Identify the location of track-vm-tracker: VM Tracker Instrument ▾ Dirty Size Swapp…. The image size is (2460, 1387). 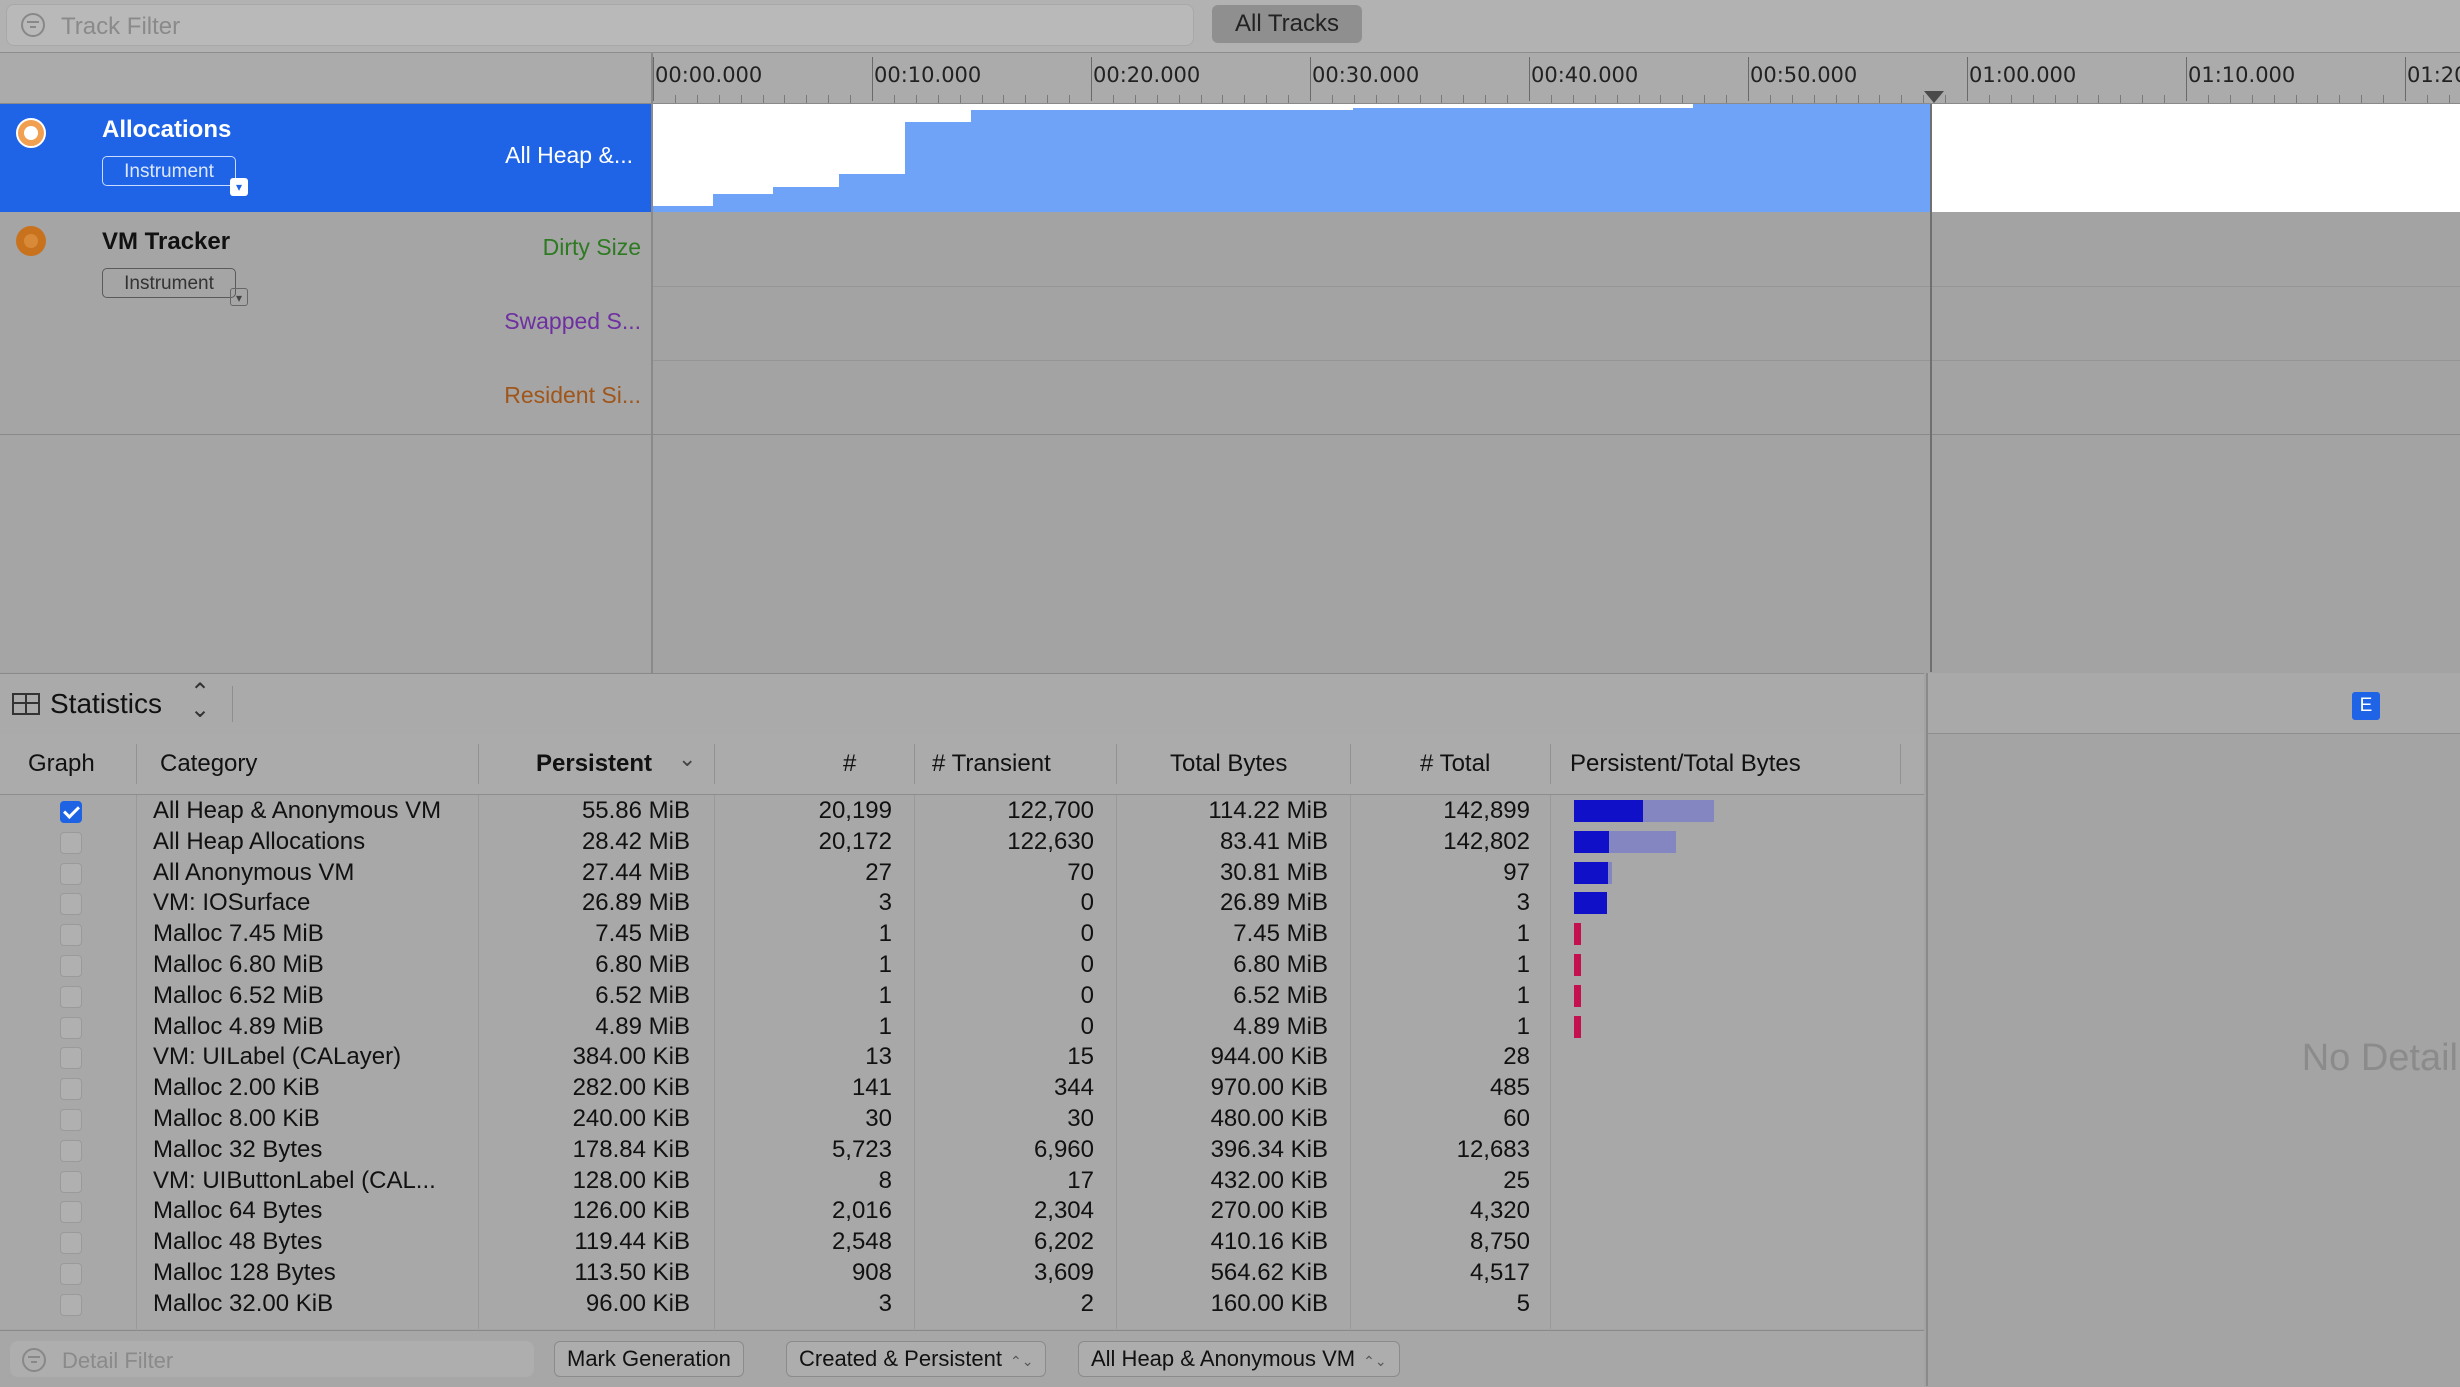
(326, 323).